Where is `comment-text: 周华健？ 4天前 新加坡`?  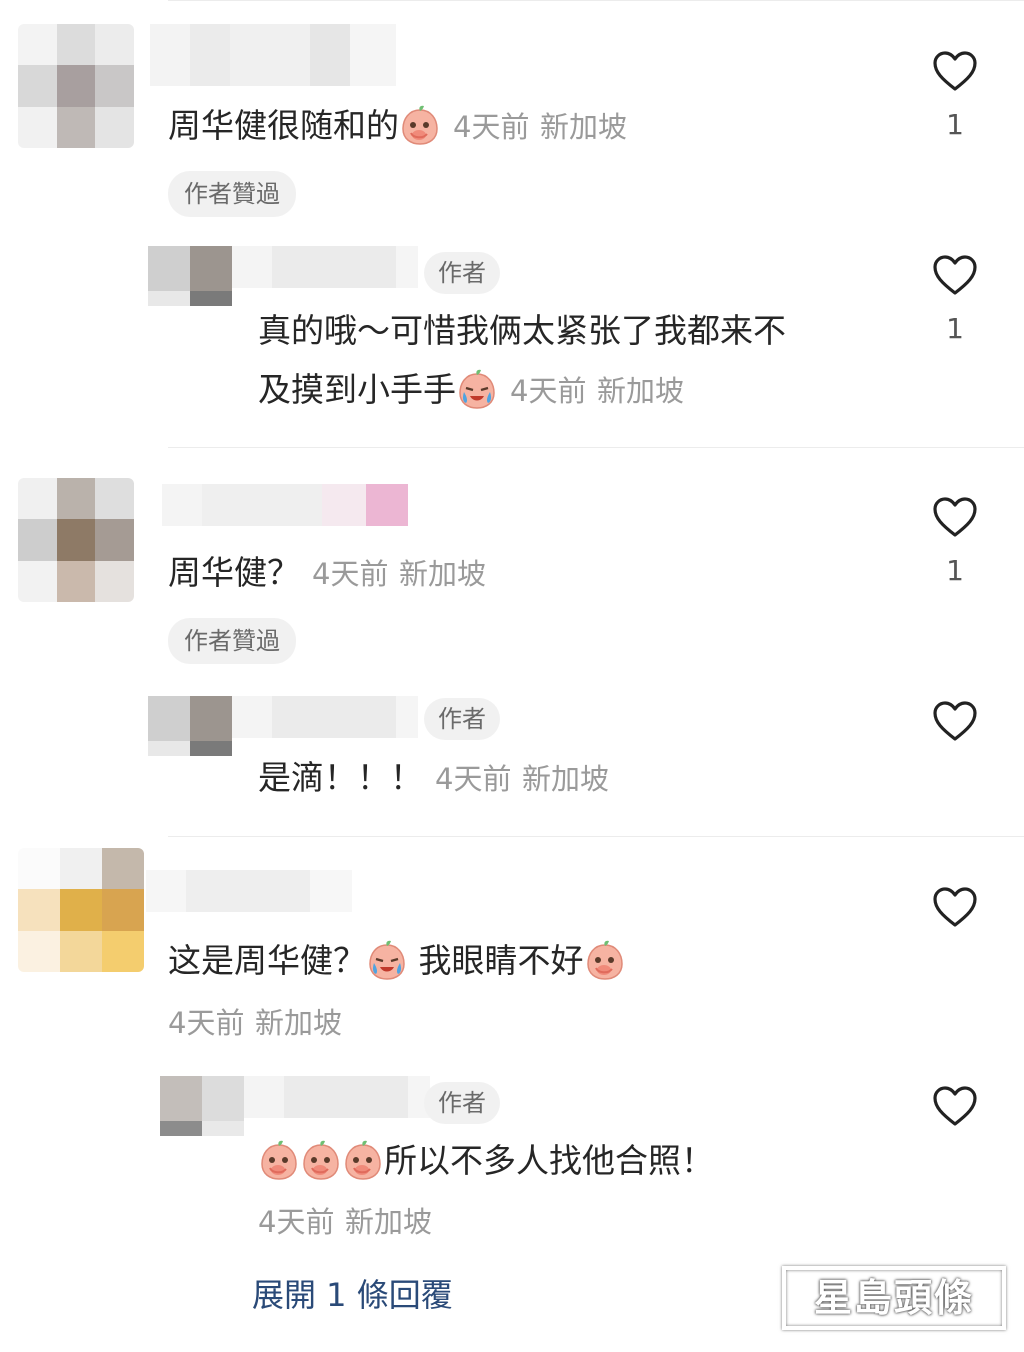 comment-text: 周华健？ 4天前 新加坡 is located at coordinates (327, 572).